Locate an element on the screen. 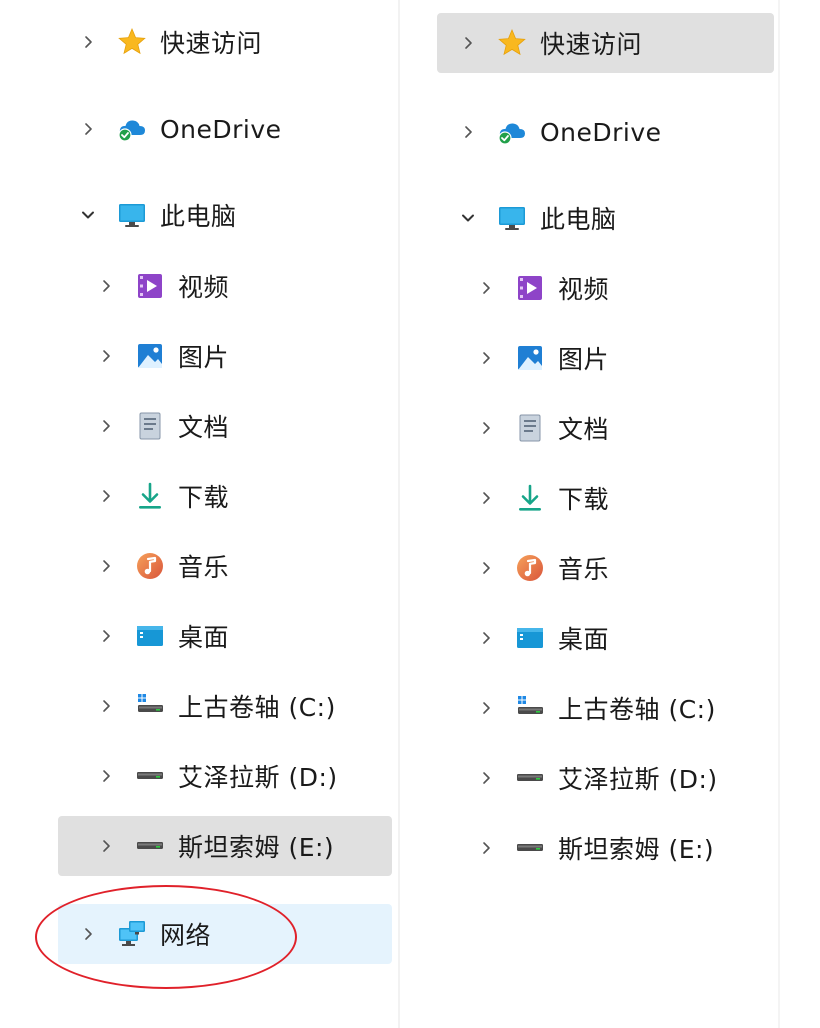  nav-item-label: 此电脑 is located at coordinates (198, 216).